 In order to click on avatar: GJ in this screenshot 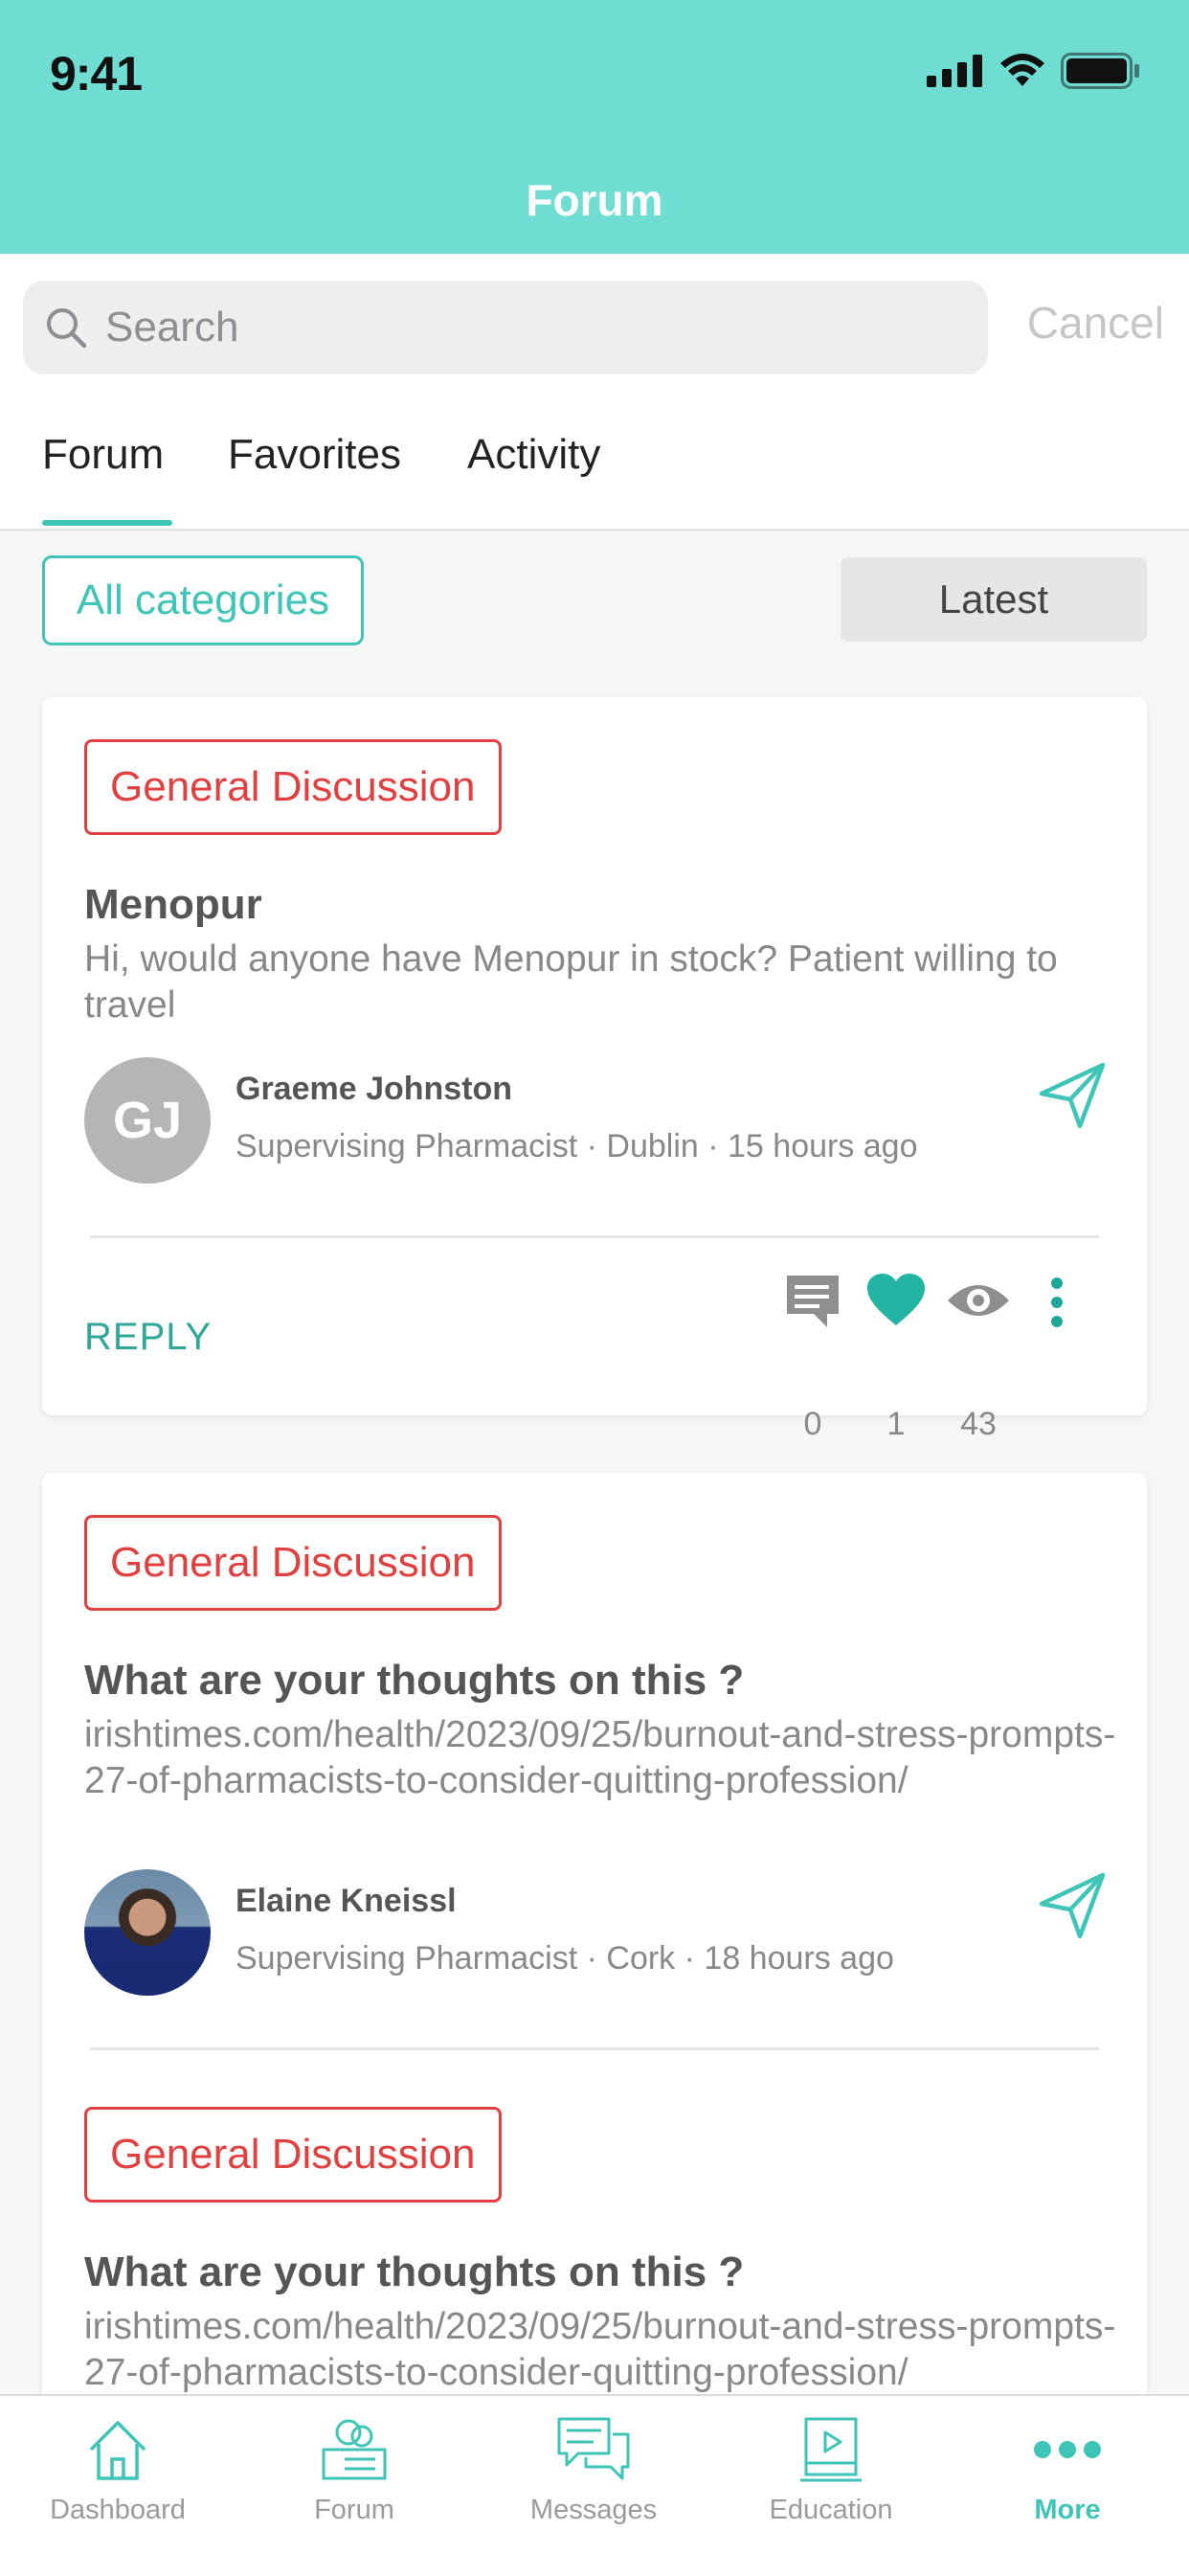, I will do `click(147, 1120)`.